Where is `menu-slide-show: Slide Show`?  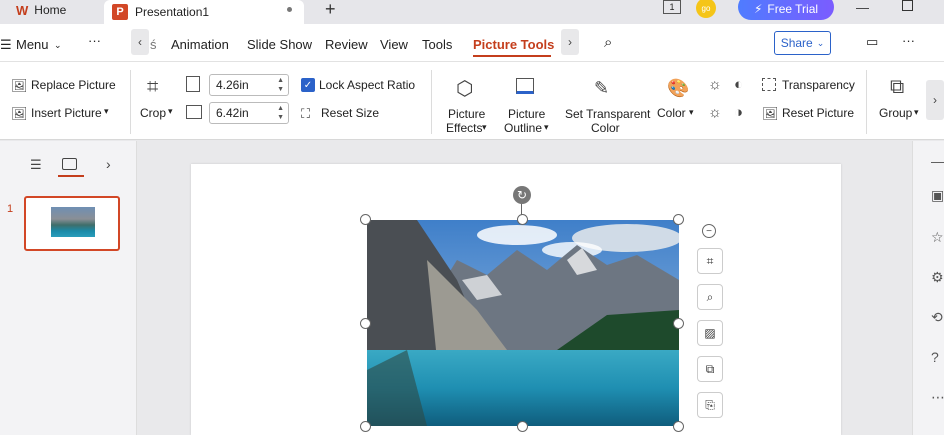 menu-slide-show: Slide Show is located at coordinates (279, 44).